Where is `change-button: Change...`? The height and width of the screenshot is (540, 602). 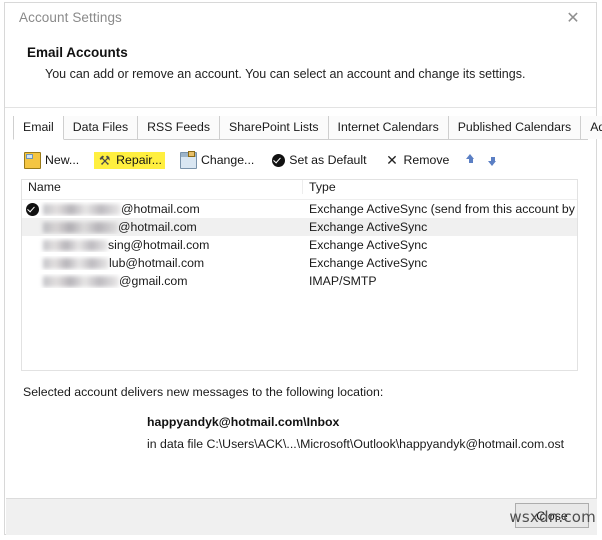
change-button: Change... is located at coordinates (217, 160).